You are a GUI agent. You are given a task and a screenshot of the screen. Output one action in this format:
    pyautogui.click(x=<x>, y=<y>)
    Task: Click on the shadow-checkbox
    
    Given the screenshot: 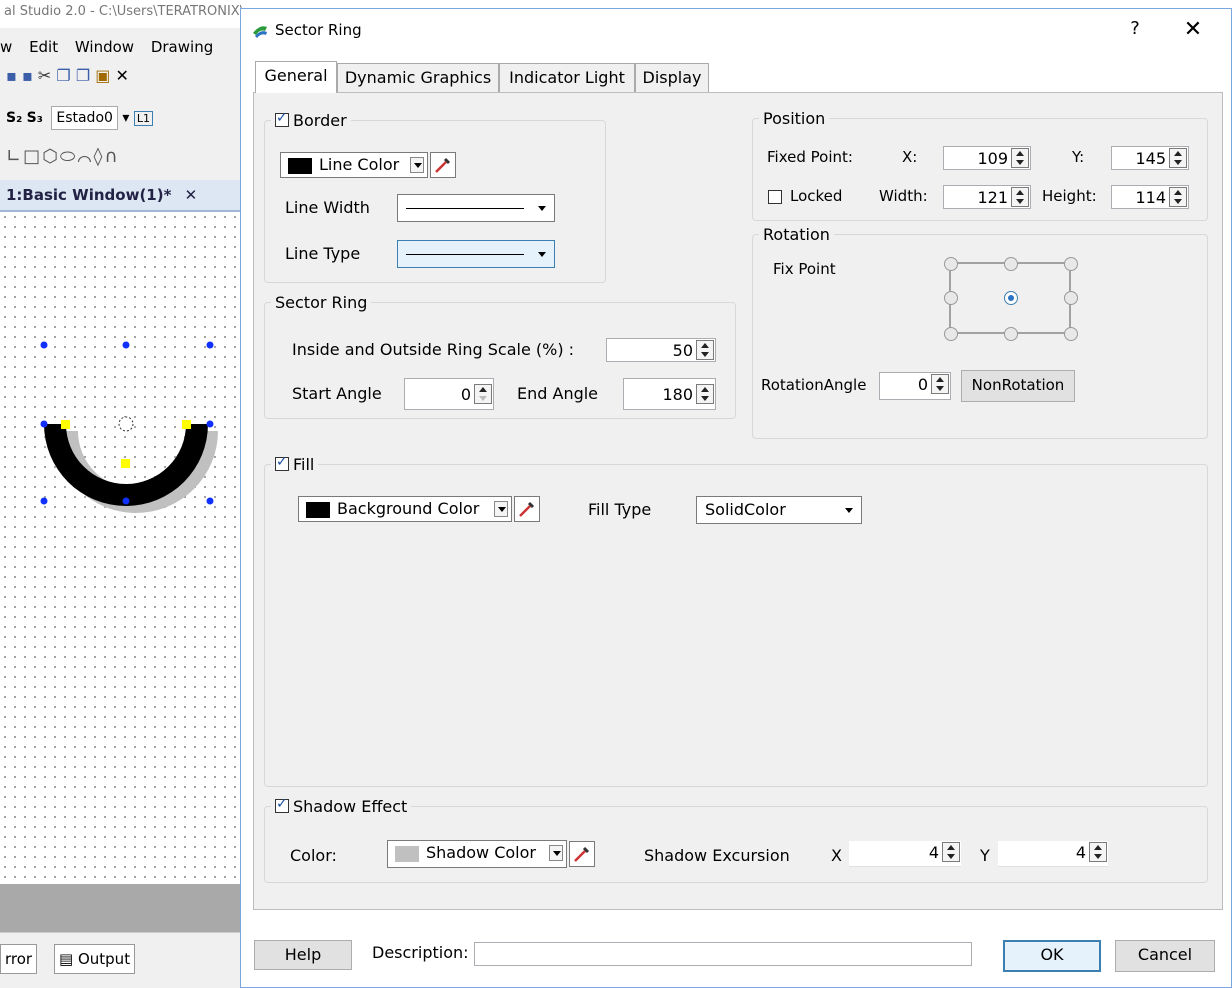 What is the action you would take?
    pyautogui.click(x=282, y=804)
    